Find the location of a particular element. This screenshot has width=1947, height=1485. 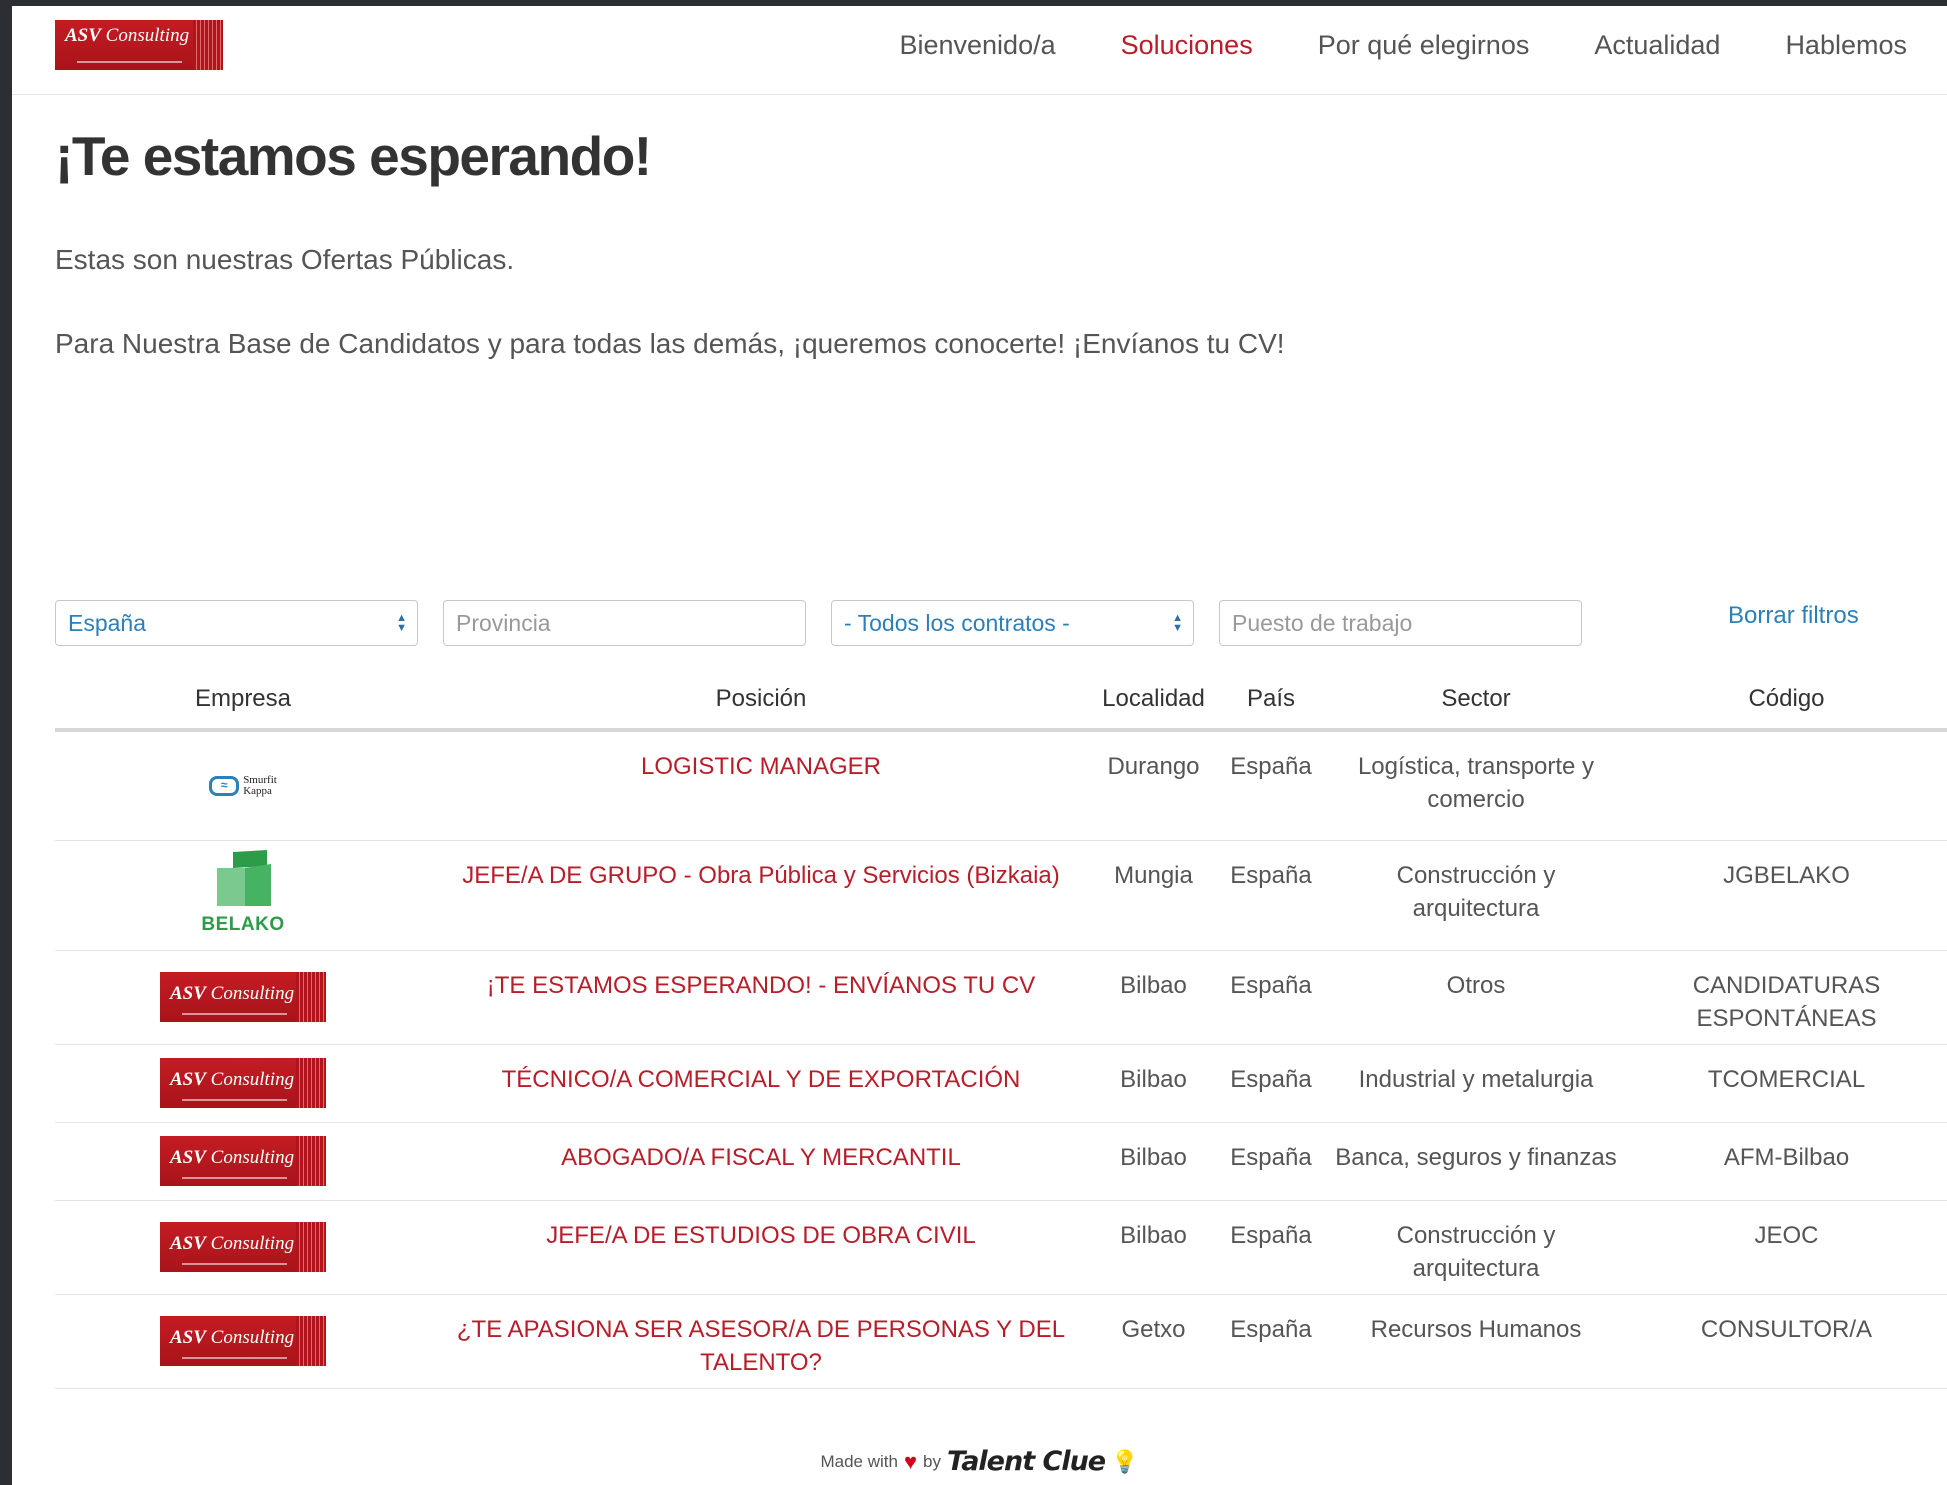

header-pais: País is located at coordinates (1271, 701).